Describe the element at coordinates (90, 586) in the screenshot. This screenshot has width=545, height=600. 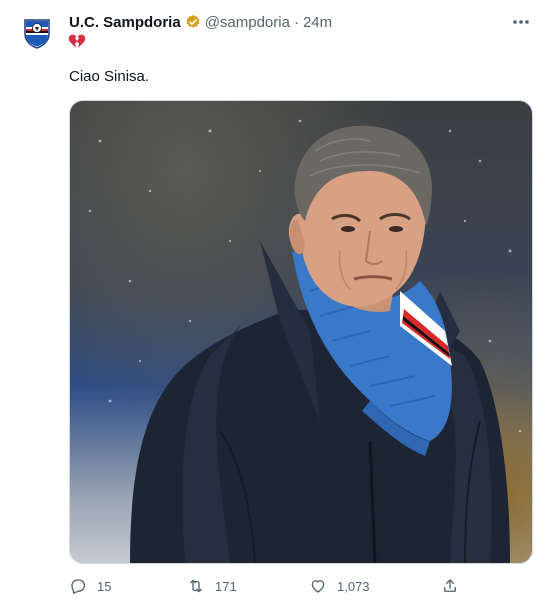
I see `reply-button: 15` at that location.